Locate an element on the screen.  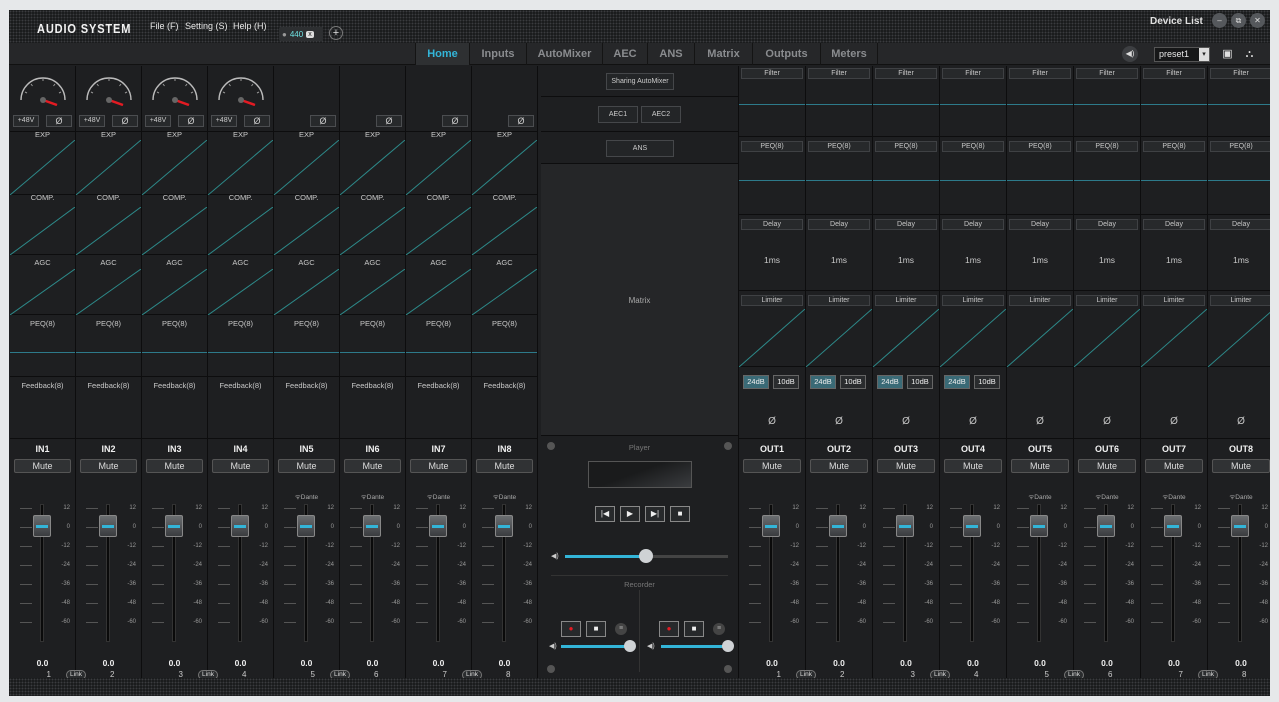
next-track-button: ▶| is located at coordinates (655, 514).